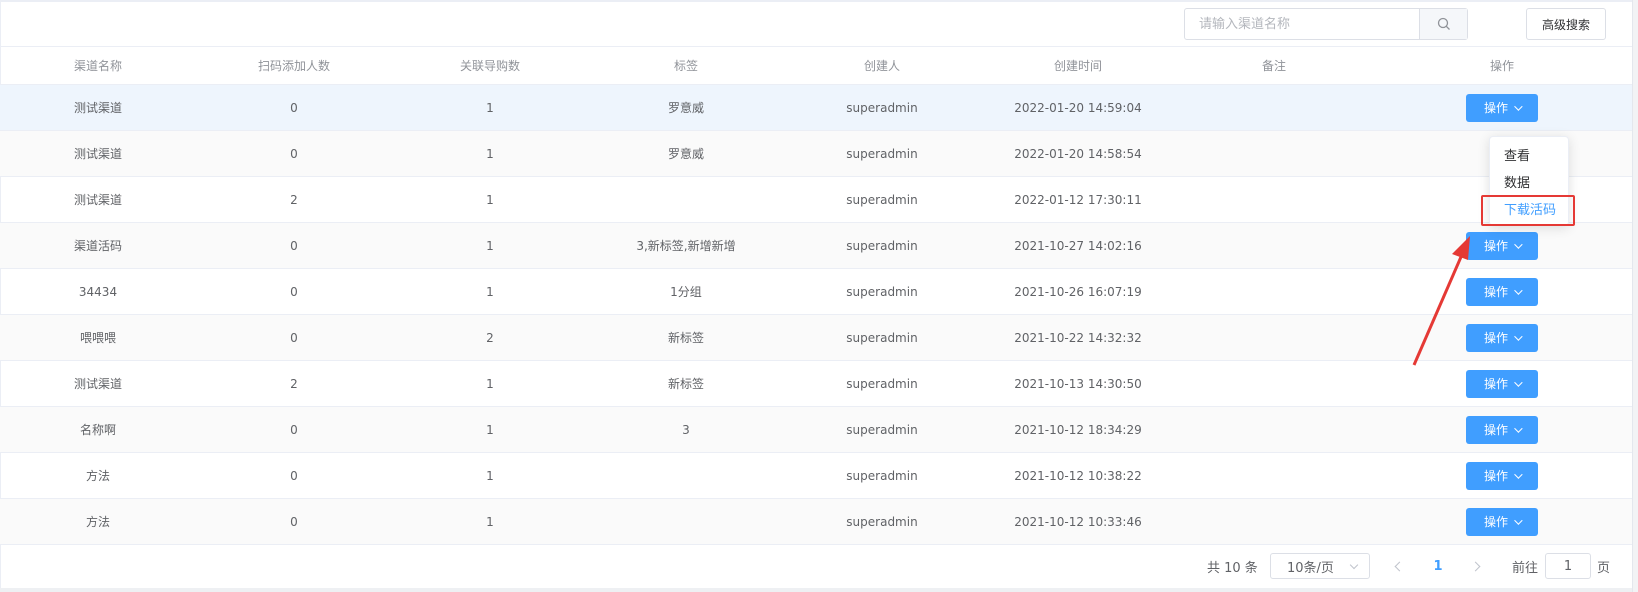  What do you see at coordinates (1078, 153) in the screenshot?
I see `cell-created-time: 2022-01-20 14:58:54` at bounding box center [1078, 153].